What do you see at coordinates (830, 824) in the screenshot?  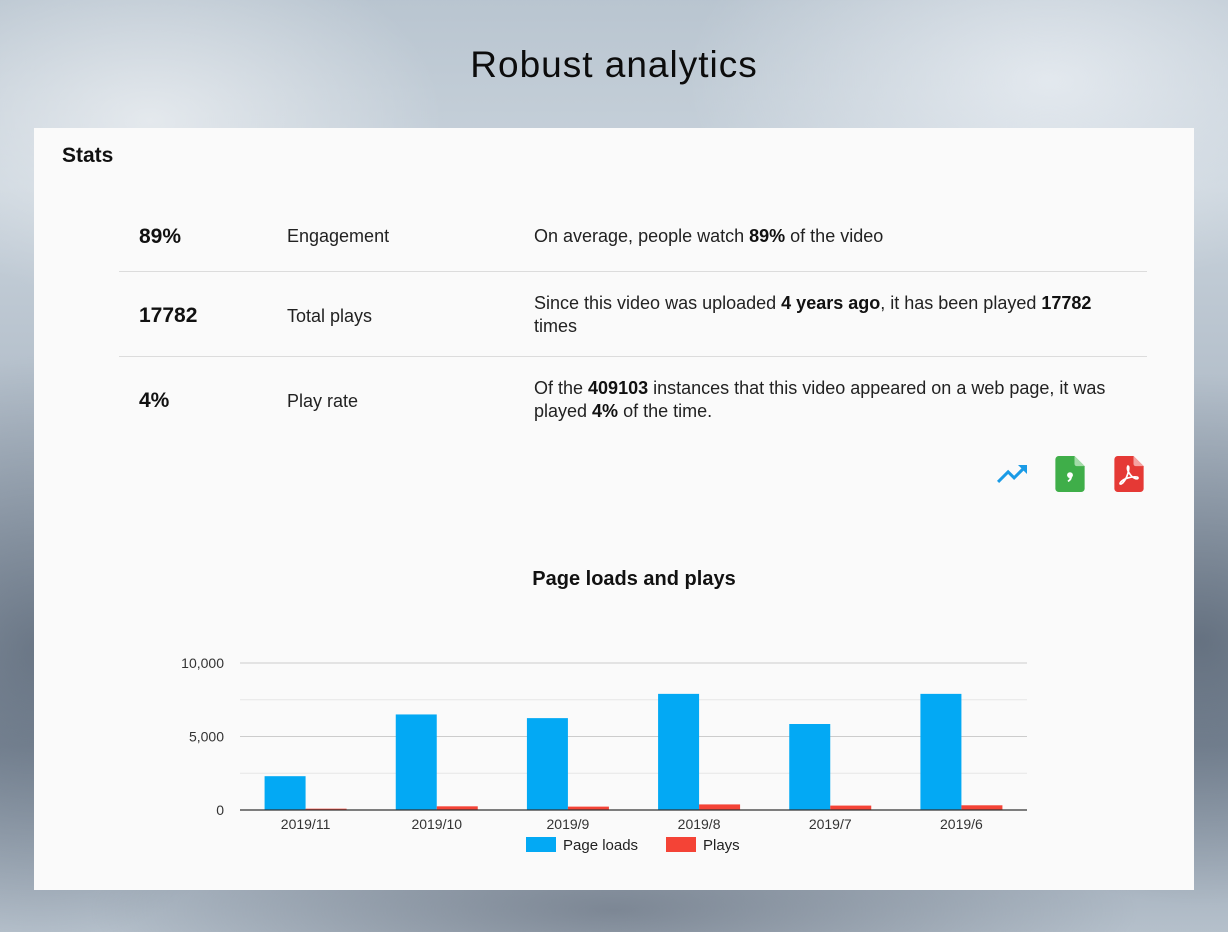 I see `x-tick-label: 2019/7` at bounding box center [830, 824].